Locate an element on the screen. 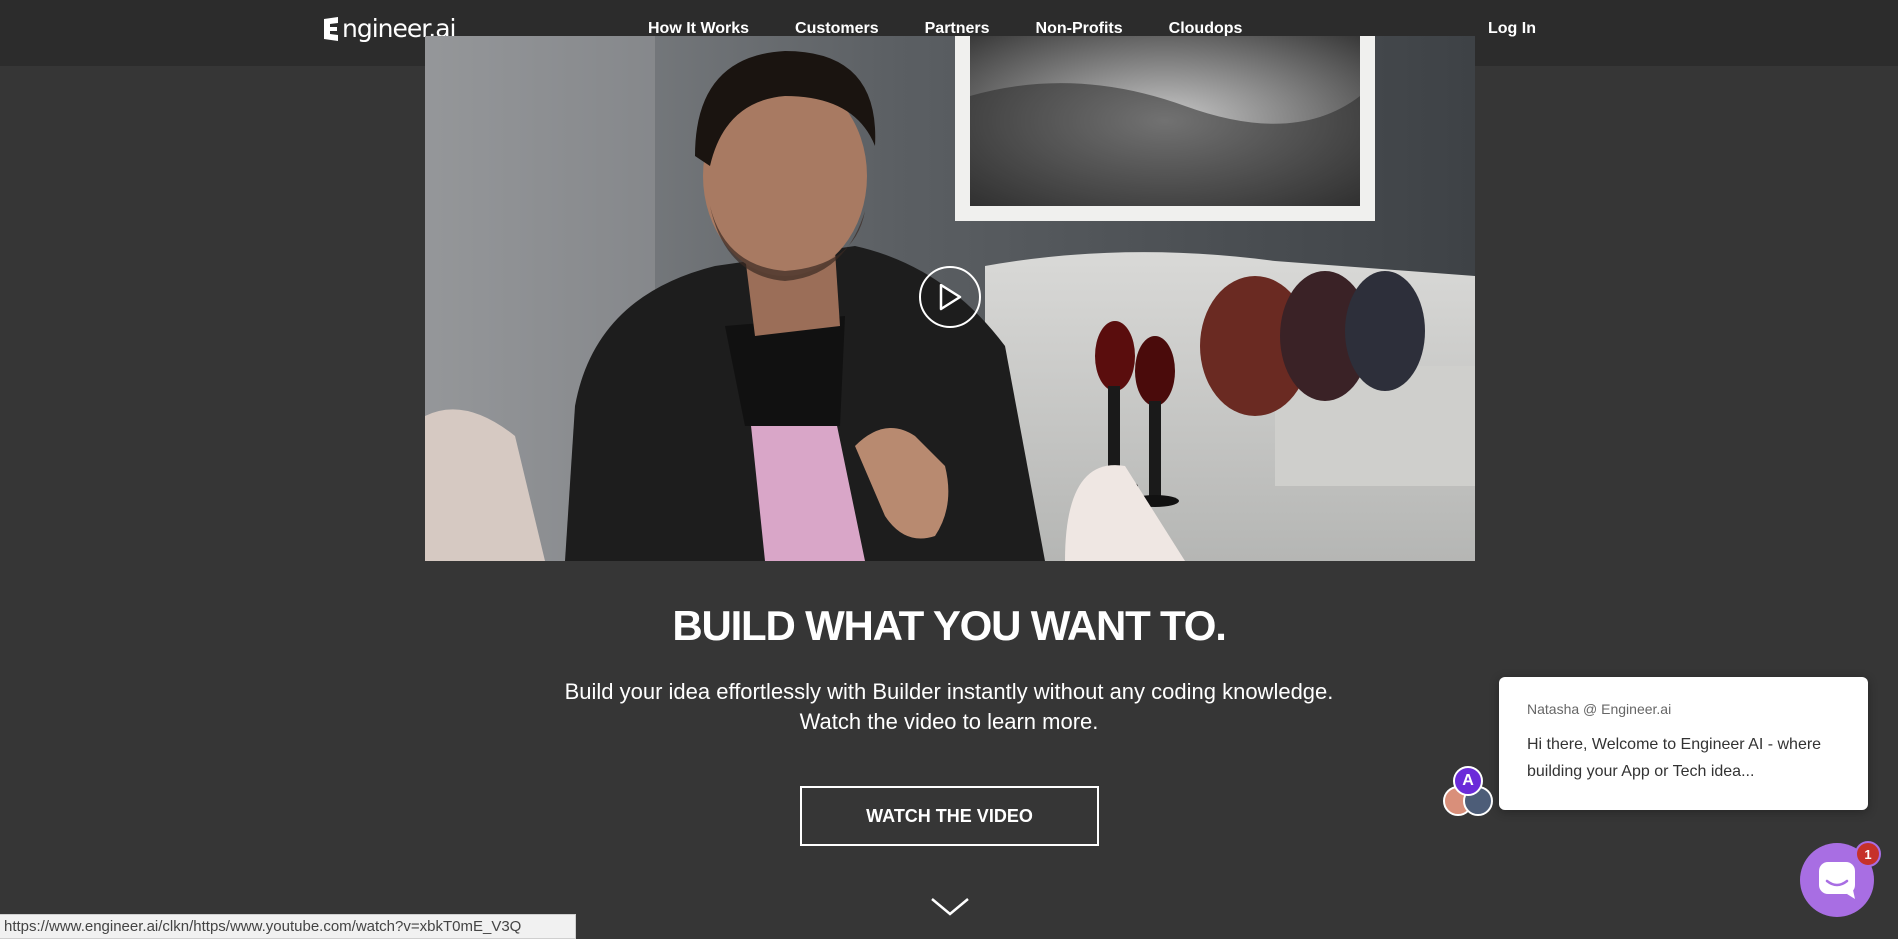 The height and width of the screenshot is (939, 1898). chat-sender: Natasha @ Engineer.ai is located at coordinates (1599, 709).